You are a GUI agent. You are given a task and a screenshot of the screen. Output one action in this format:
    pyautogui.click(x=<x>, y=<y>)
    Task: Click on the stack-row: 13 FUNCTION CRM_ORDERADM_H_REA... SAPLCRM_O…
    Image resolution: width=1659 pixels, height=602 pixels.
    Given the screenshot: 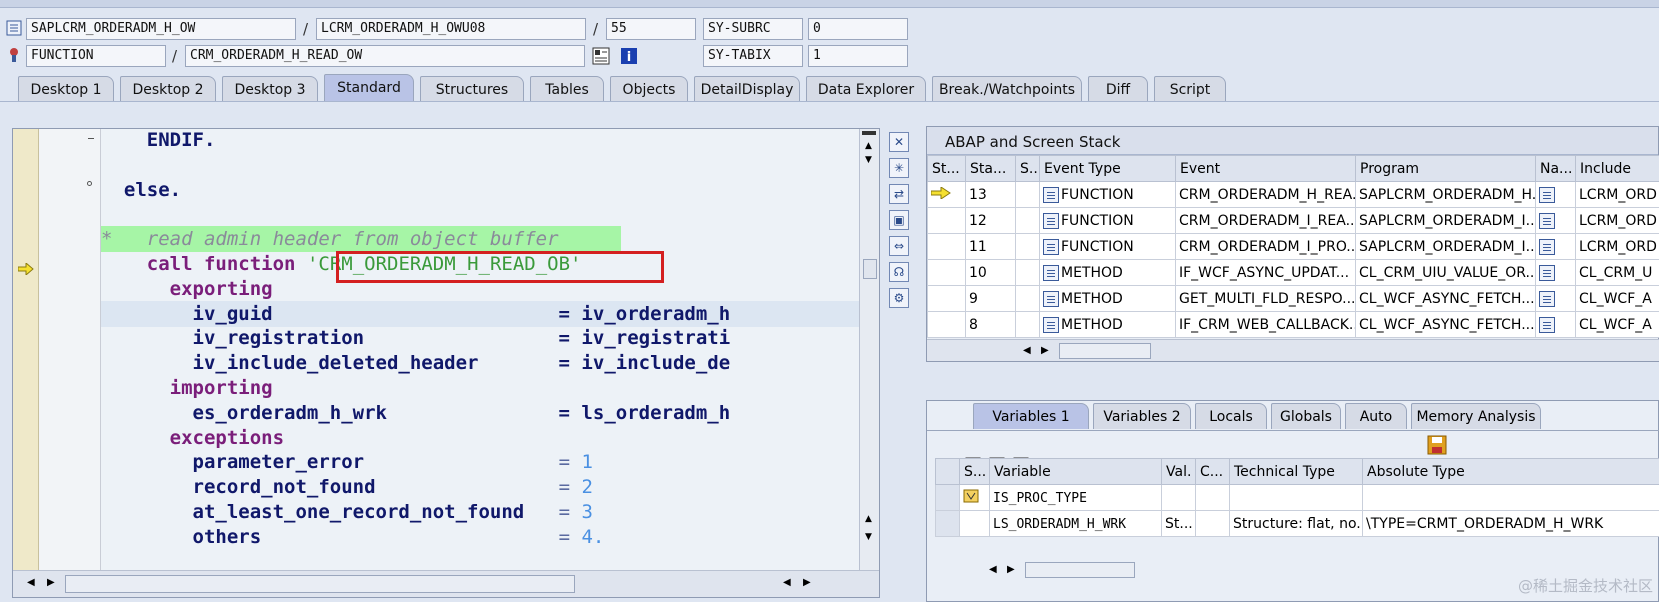 What is the action you would take?
    pyautogui.click(x=1293, y=194)
    